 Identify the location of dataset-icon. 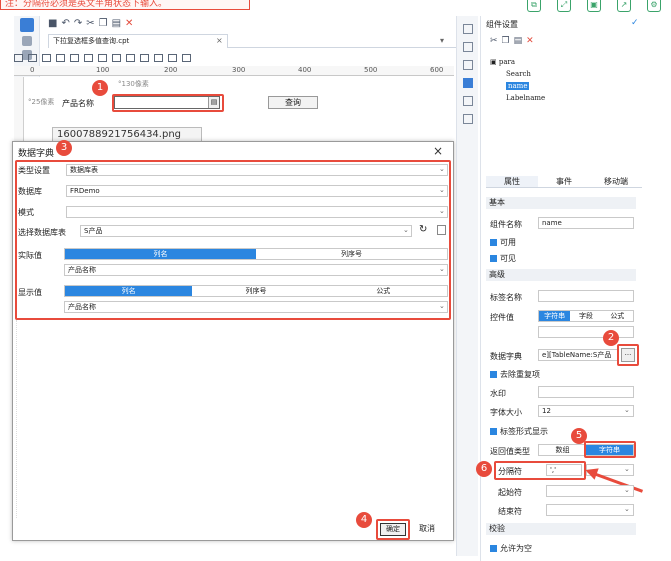
(27, 41).